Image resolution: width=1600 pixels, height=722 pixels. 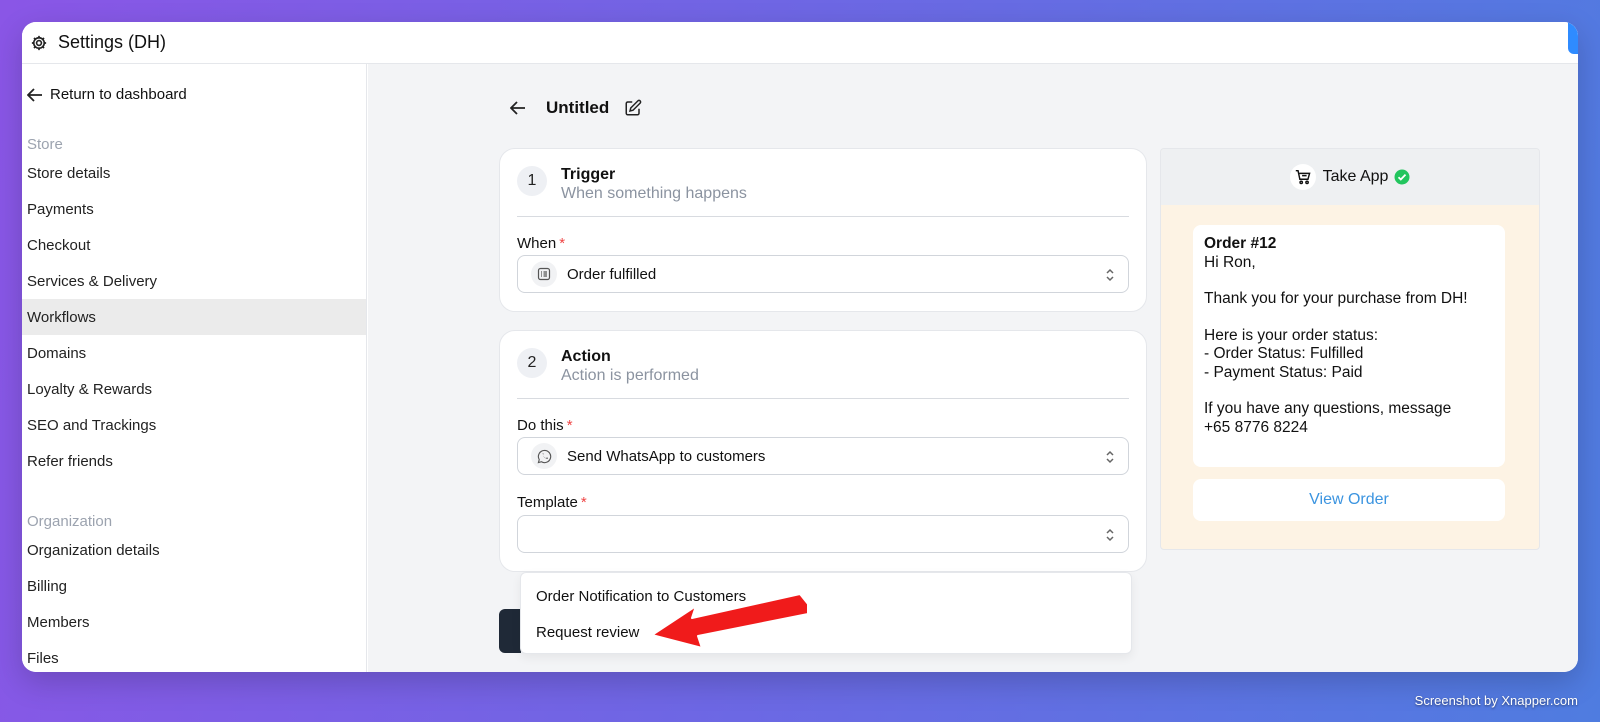 What do you see at coordinates (547, 502) in the screenshot?
I see `template-label-text: Template` at bounding box center [547, 502].